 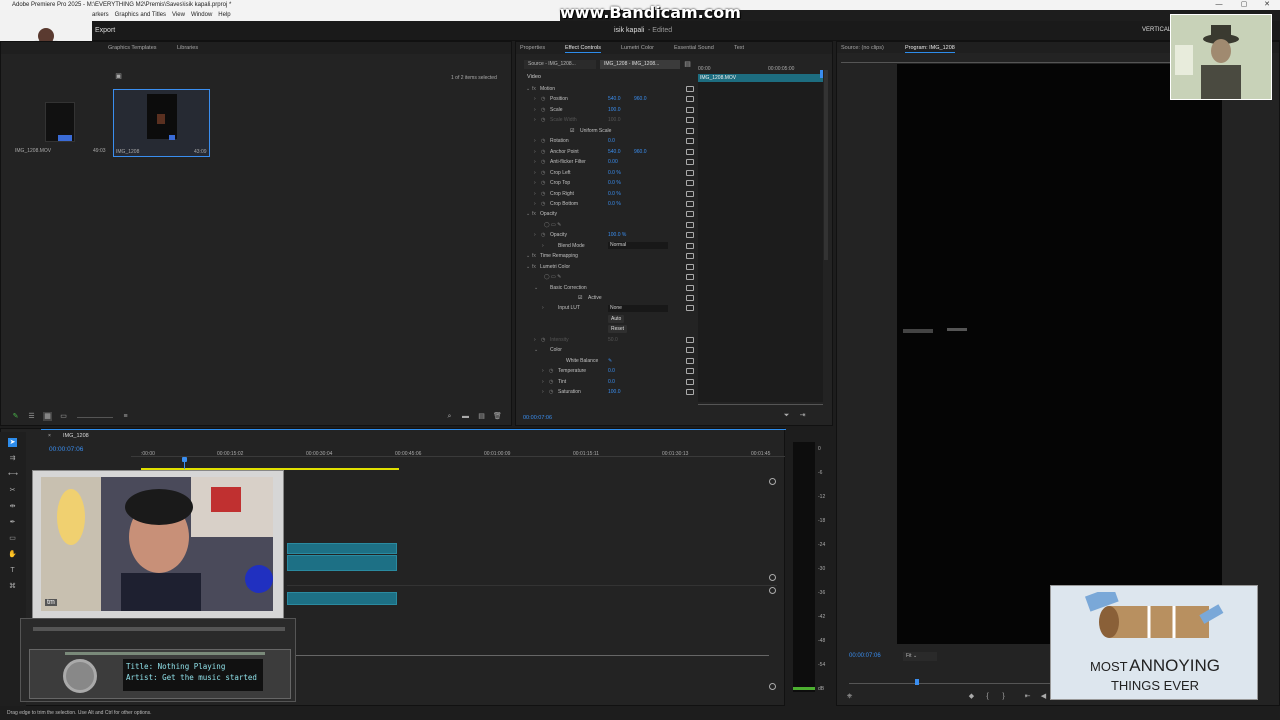 I want to click on effect-row: › ◷ Scale Width 100.0, so click(x=671, y=120).